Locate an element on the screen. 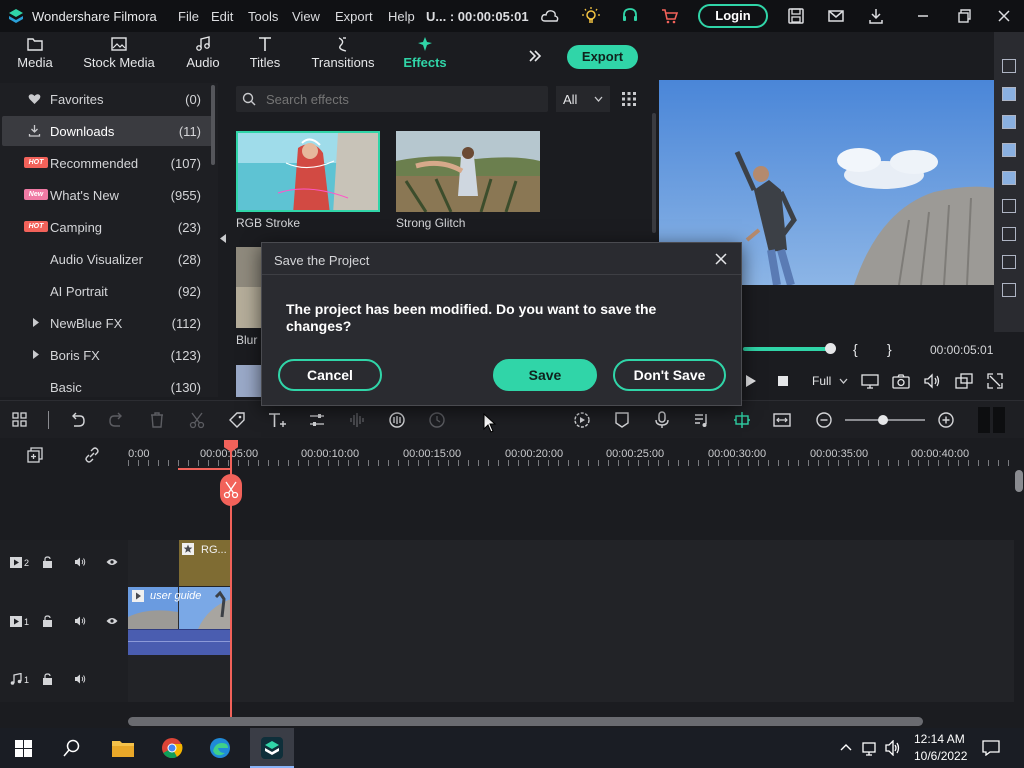  adjust-icon is located at coordinates (317, 420).